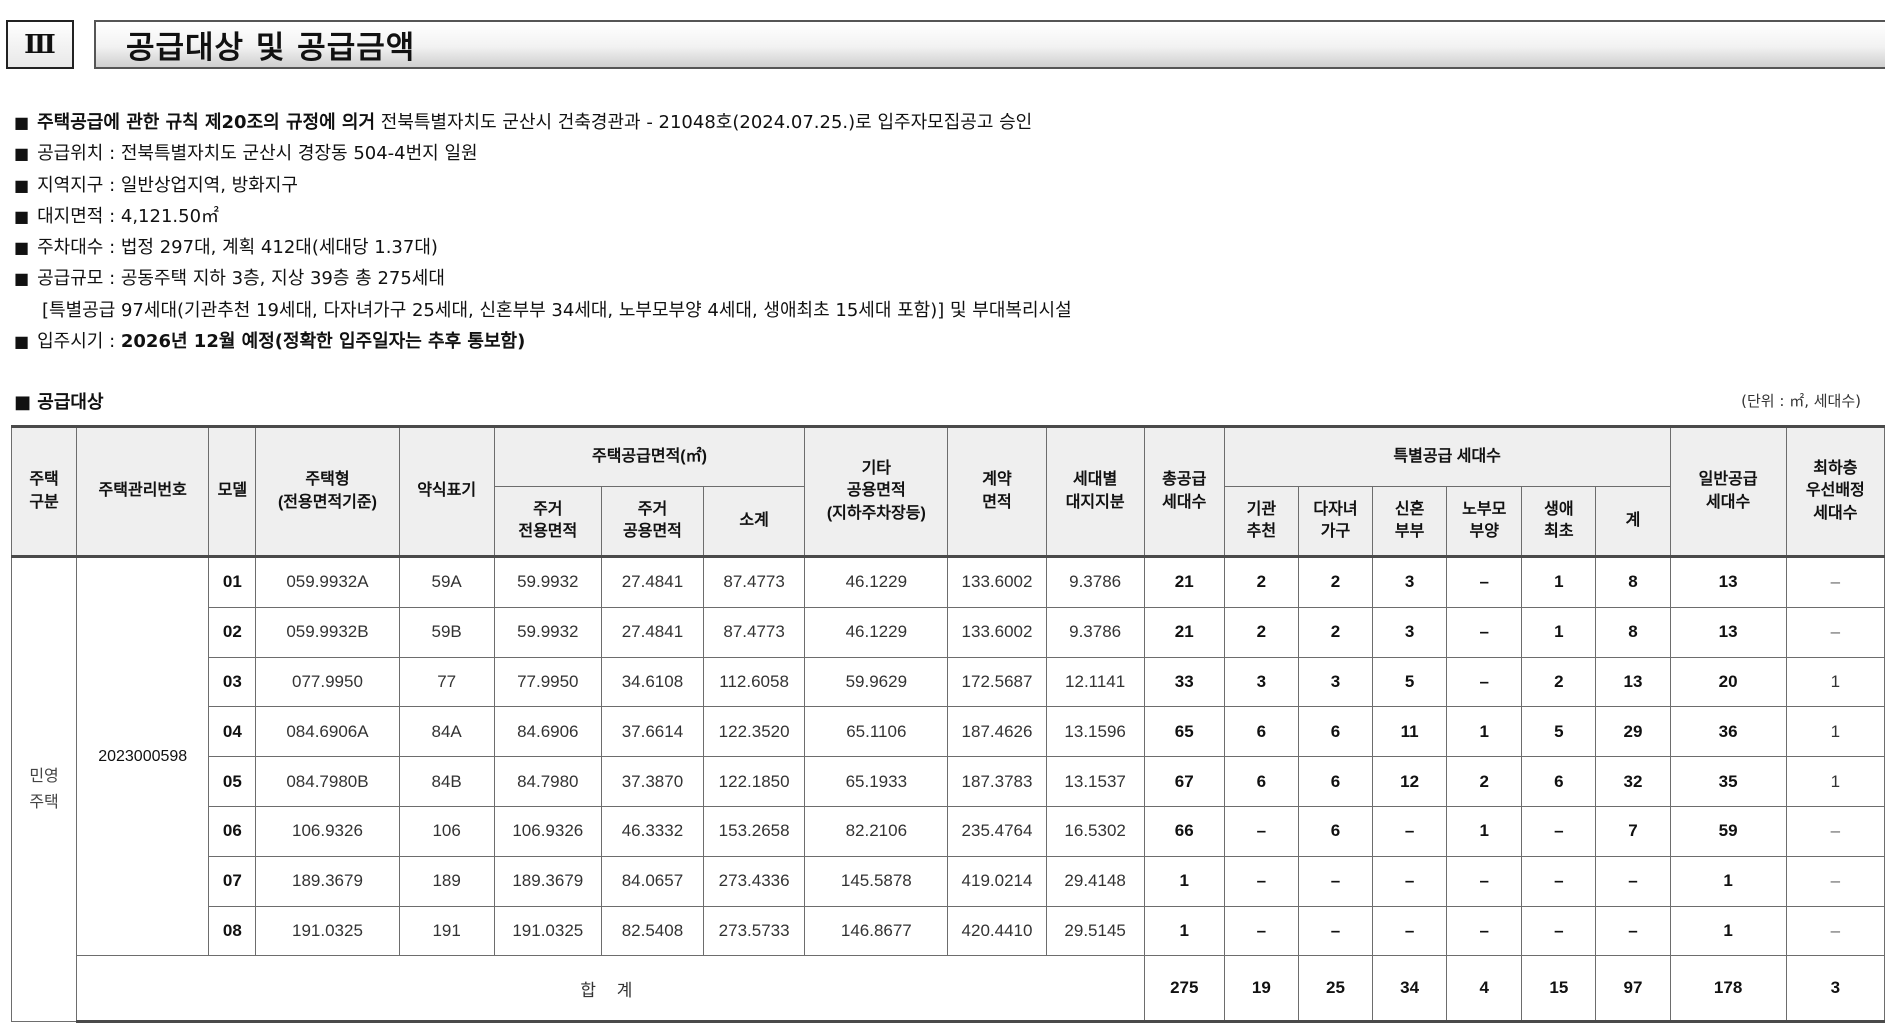 The image size is (1885, 1030). What do you see at coordinates (1410, 522) in the screenshot?
I see `header-newly: 신혼 부부` at bounding box center [1410, 522].